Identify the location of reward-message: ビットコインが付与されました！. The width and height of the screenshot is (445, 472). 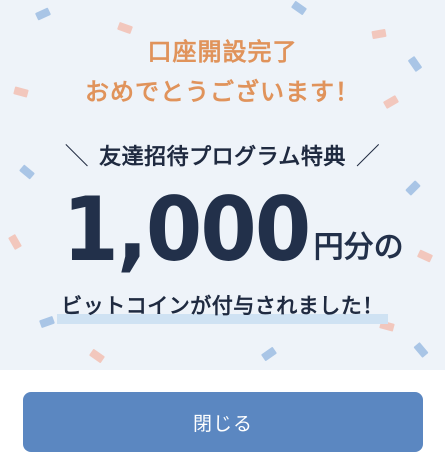
(222, 307).